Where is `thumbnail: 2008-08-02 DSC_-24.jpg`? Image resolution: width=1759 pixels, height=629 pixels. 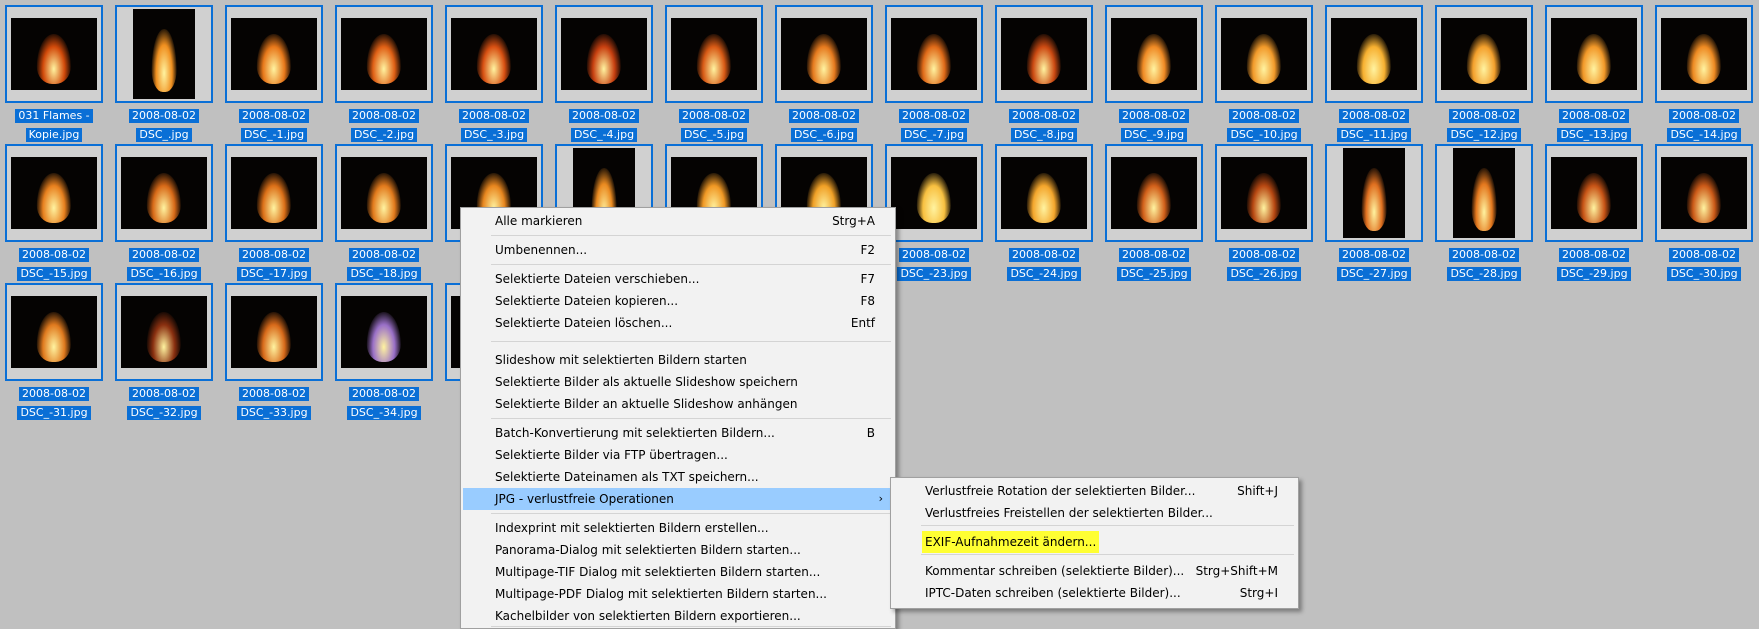 thumbnail: 2008-08-02 DSC_-24.jpg is located at coordinates (1048, 211).